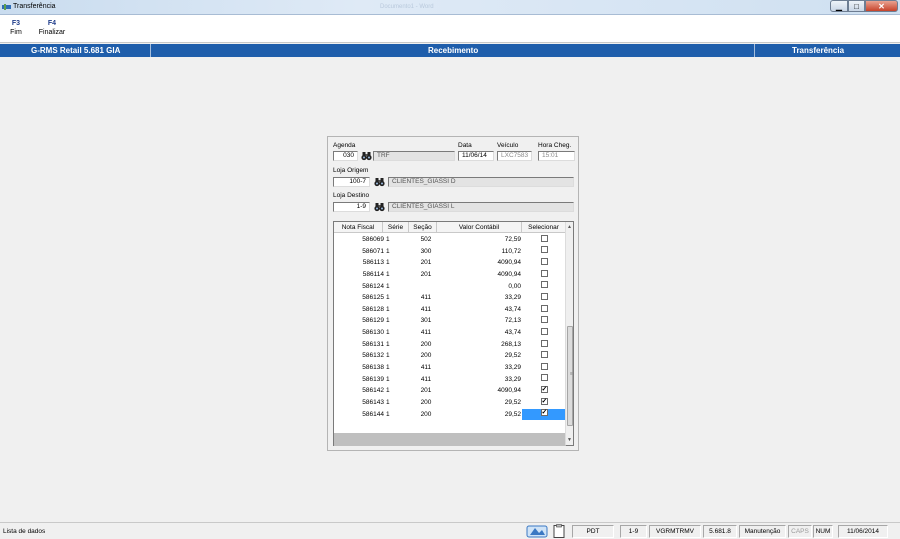 The height and width of the screenshot is (539, 900). Describe the element at coordinates (52, 28) in the screenshot. I see `fkey-finalizar-button: F4 Finalizar` at that location.